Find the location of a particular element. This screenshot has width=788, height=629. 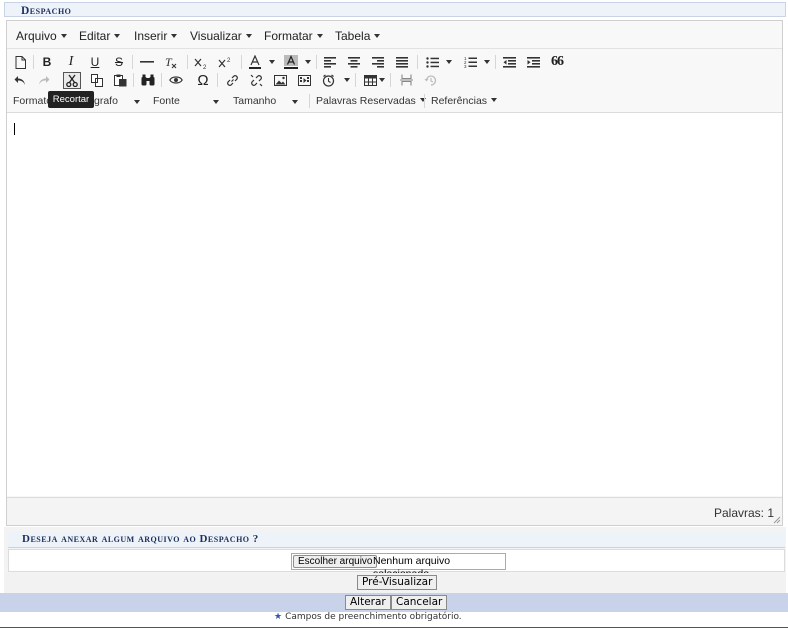

align-left-icon is located at coordinates (330, 62).